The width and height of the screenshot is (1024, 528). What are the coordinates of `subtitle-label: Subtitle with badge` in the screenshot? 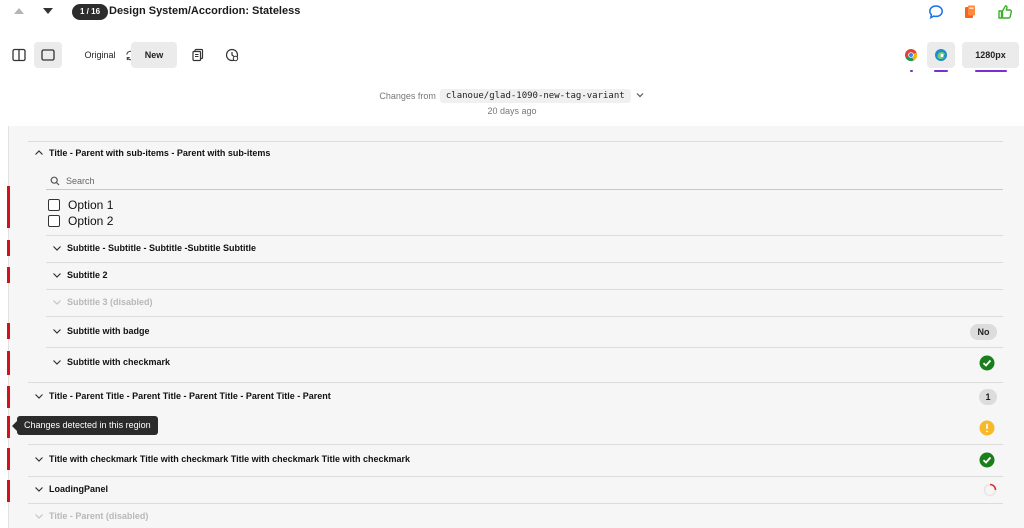 It's located at (108, 331).